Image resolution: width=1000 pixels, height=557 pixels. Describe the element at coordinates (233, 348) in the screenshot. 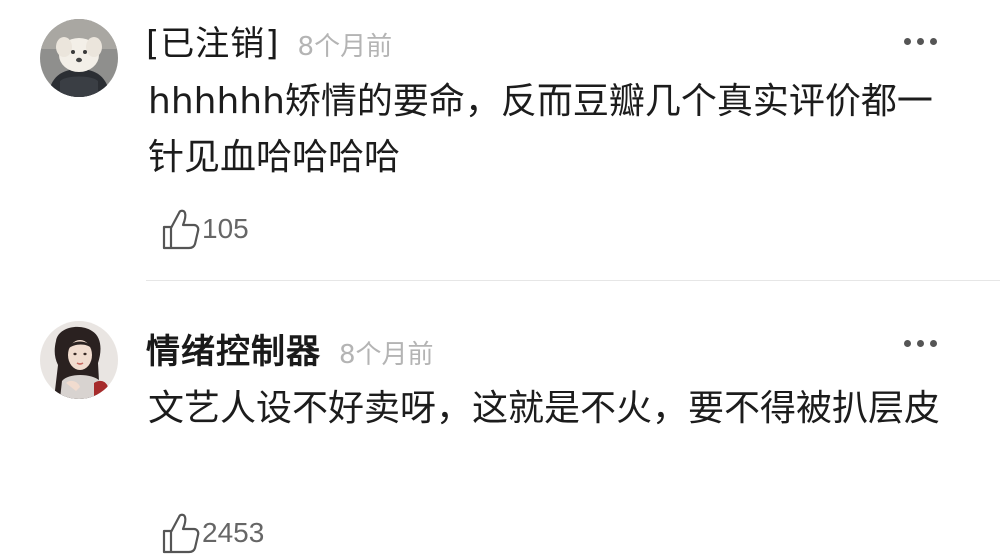

I see `username: 情绪控制器` at that location.